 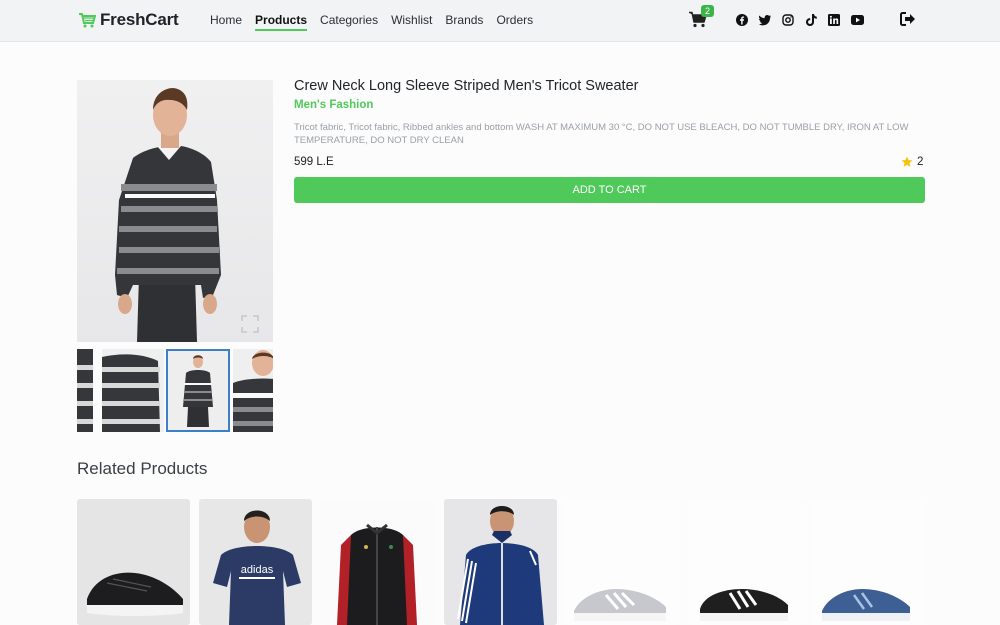 What do you see at coordinates (333, 105) in the screenshot?
I see `product-category: Men's Fashion` at bounding box center [333, 105].